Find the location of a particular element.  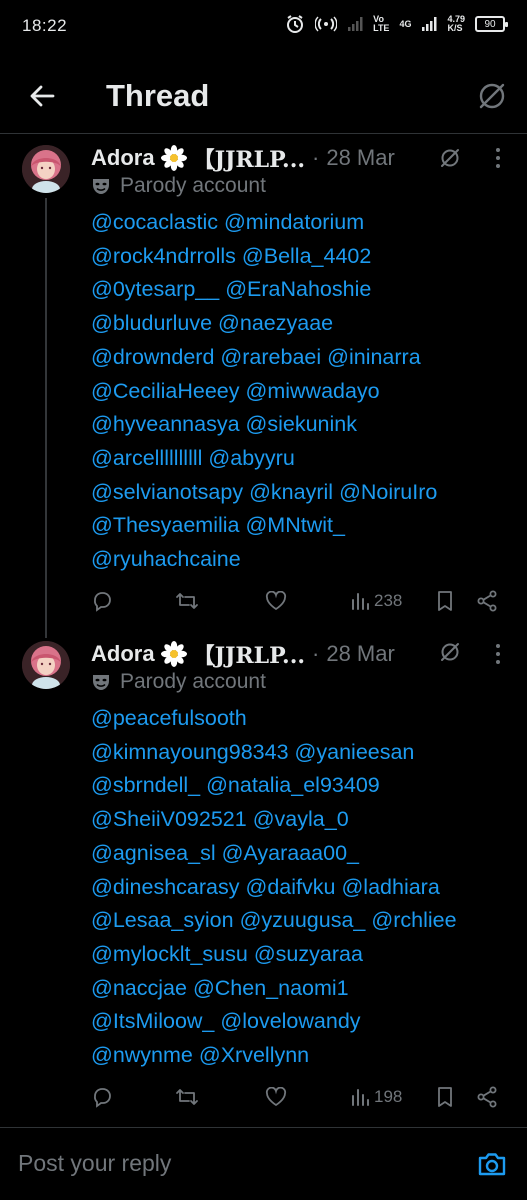

status-time: 18:22 is located at coordinates (45, 25).